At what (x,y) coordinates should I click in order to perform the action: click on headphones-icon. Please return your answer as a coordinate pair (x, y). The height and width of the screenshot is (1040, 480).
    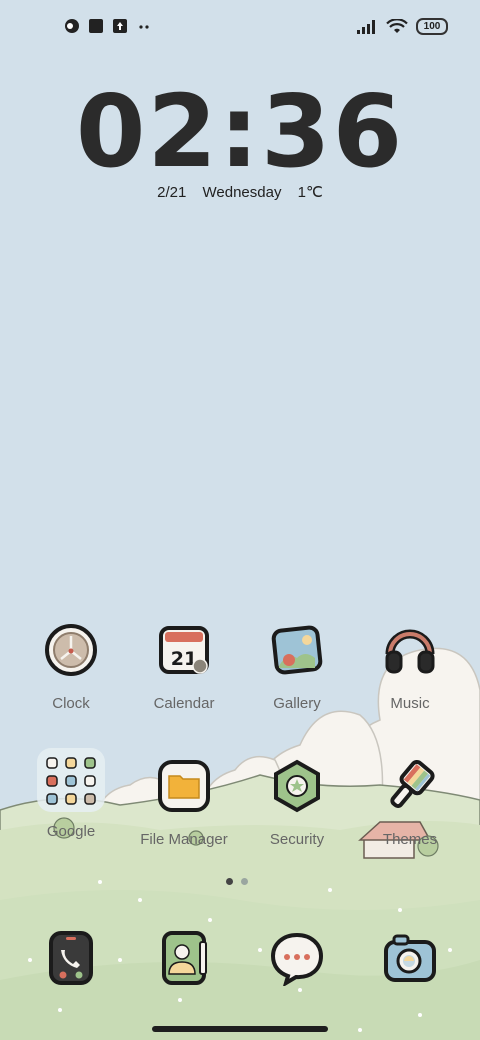
    Looking at the image, I should click on (410, 651).